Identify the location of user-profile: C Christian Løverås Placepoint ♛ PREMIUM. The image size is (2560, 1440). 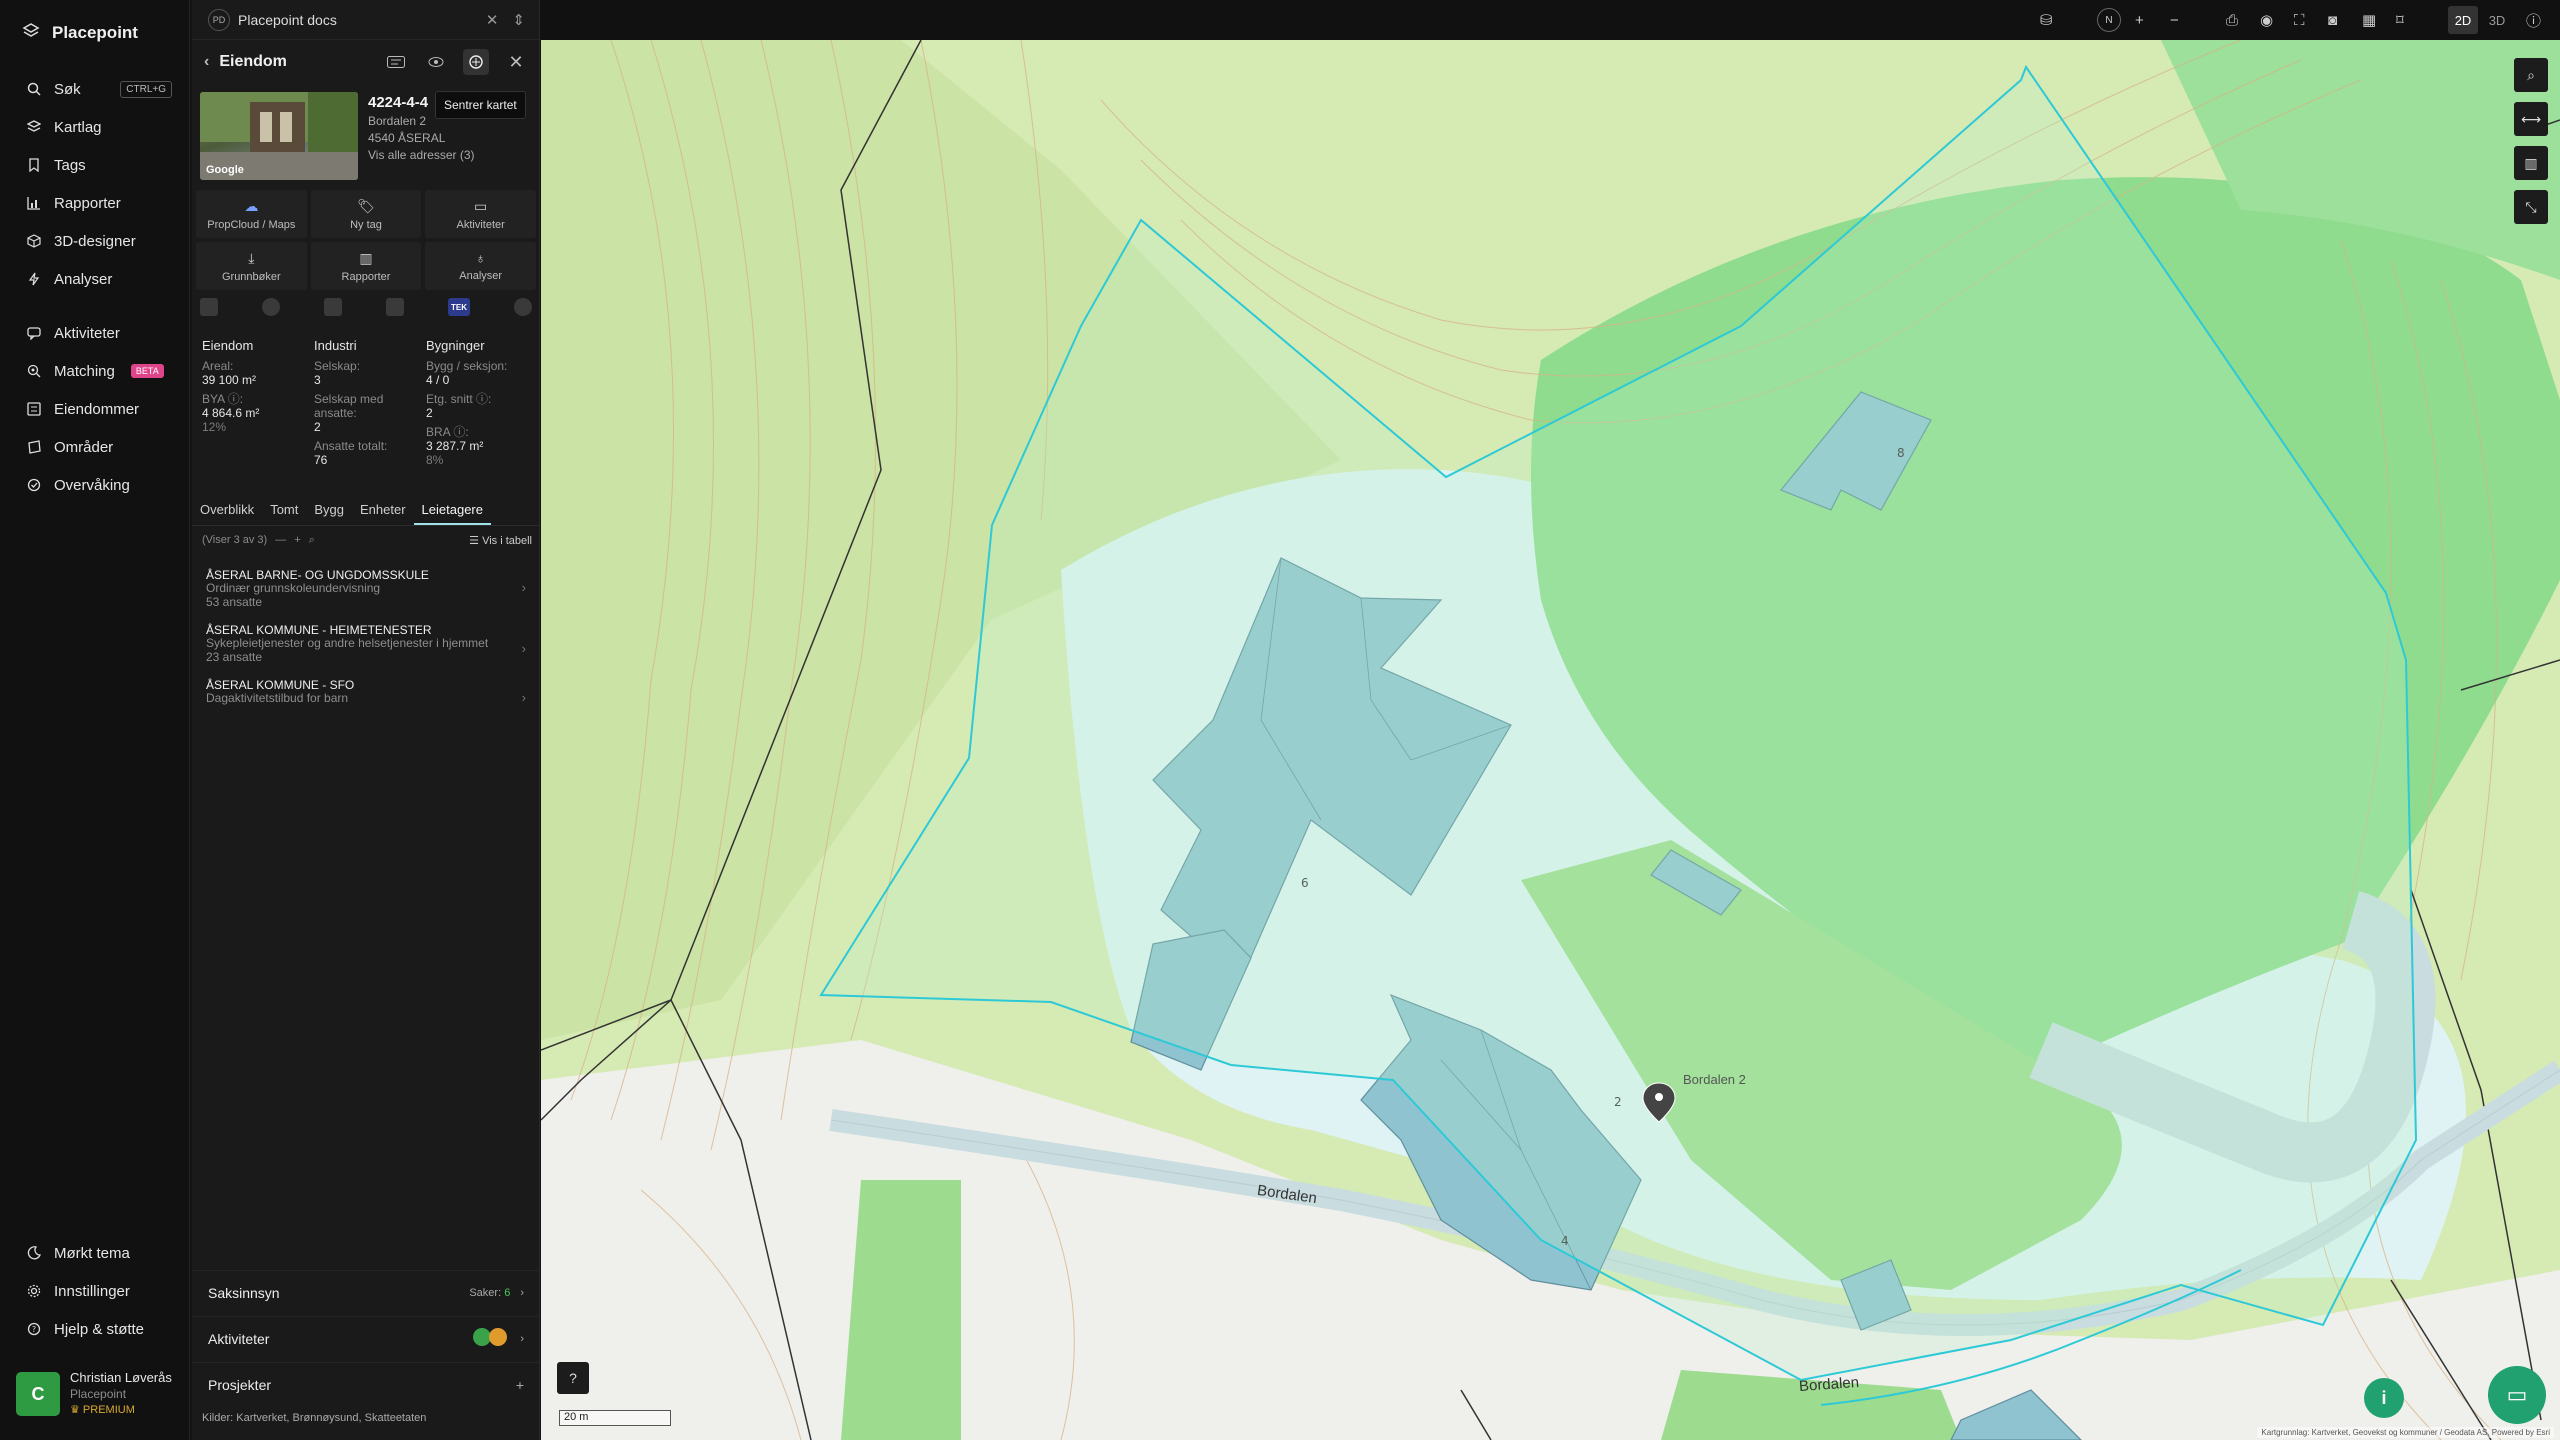
(99, 1394).